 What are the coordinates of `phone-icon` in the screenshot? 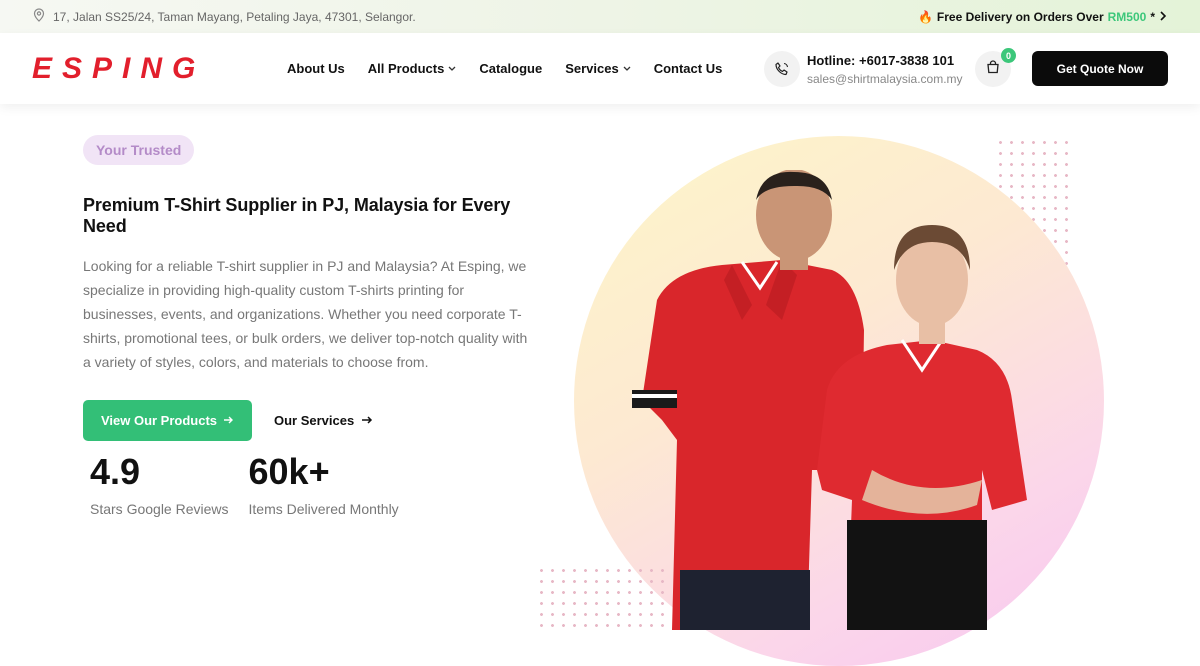 It's located at (782, 69).